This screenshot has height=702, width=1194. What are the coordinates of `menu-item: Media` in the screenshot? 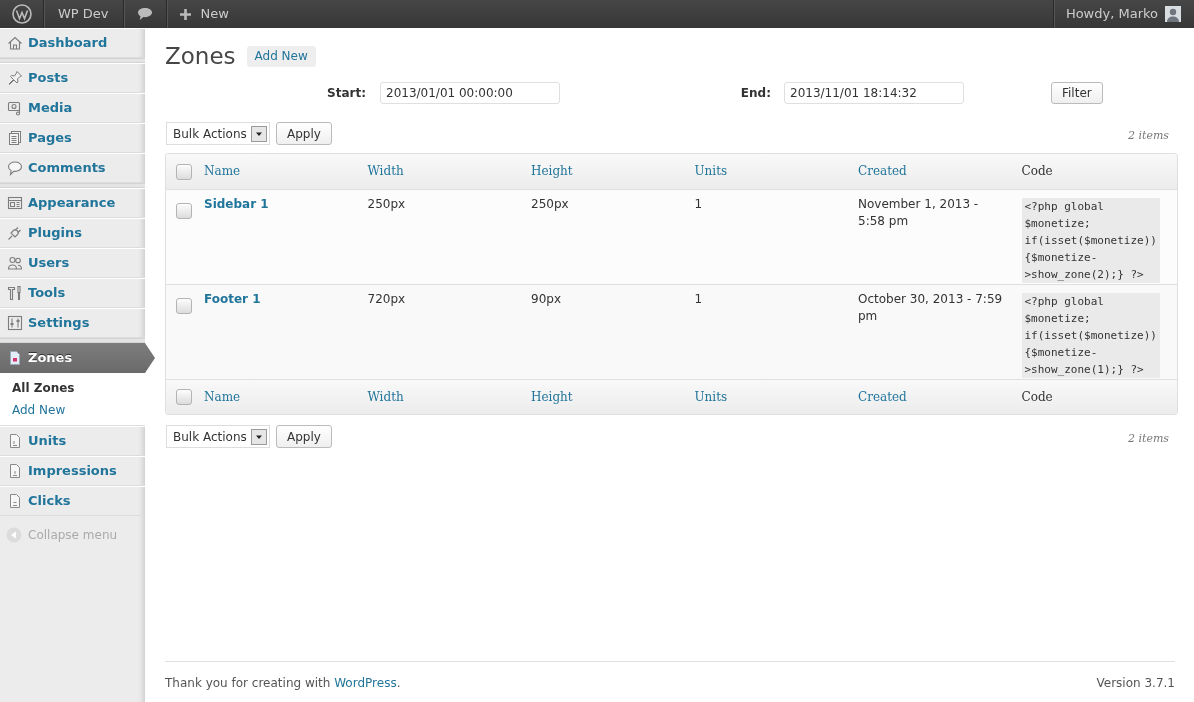 It's located at (72, 108).